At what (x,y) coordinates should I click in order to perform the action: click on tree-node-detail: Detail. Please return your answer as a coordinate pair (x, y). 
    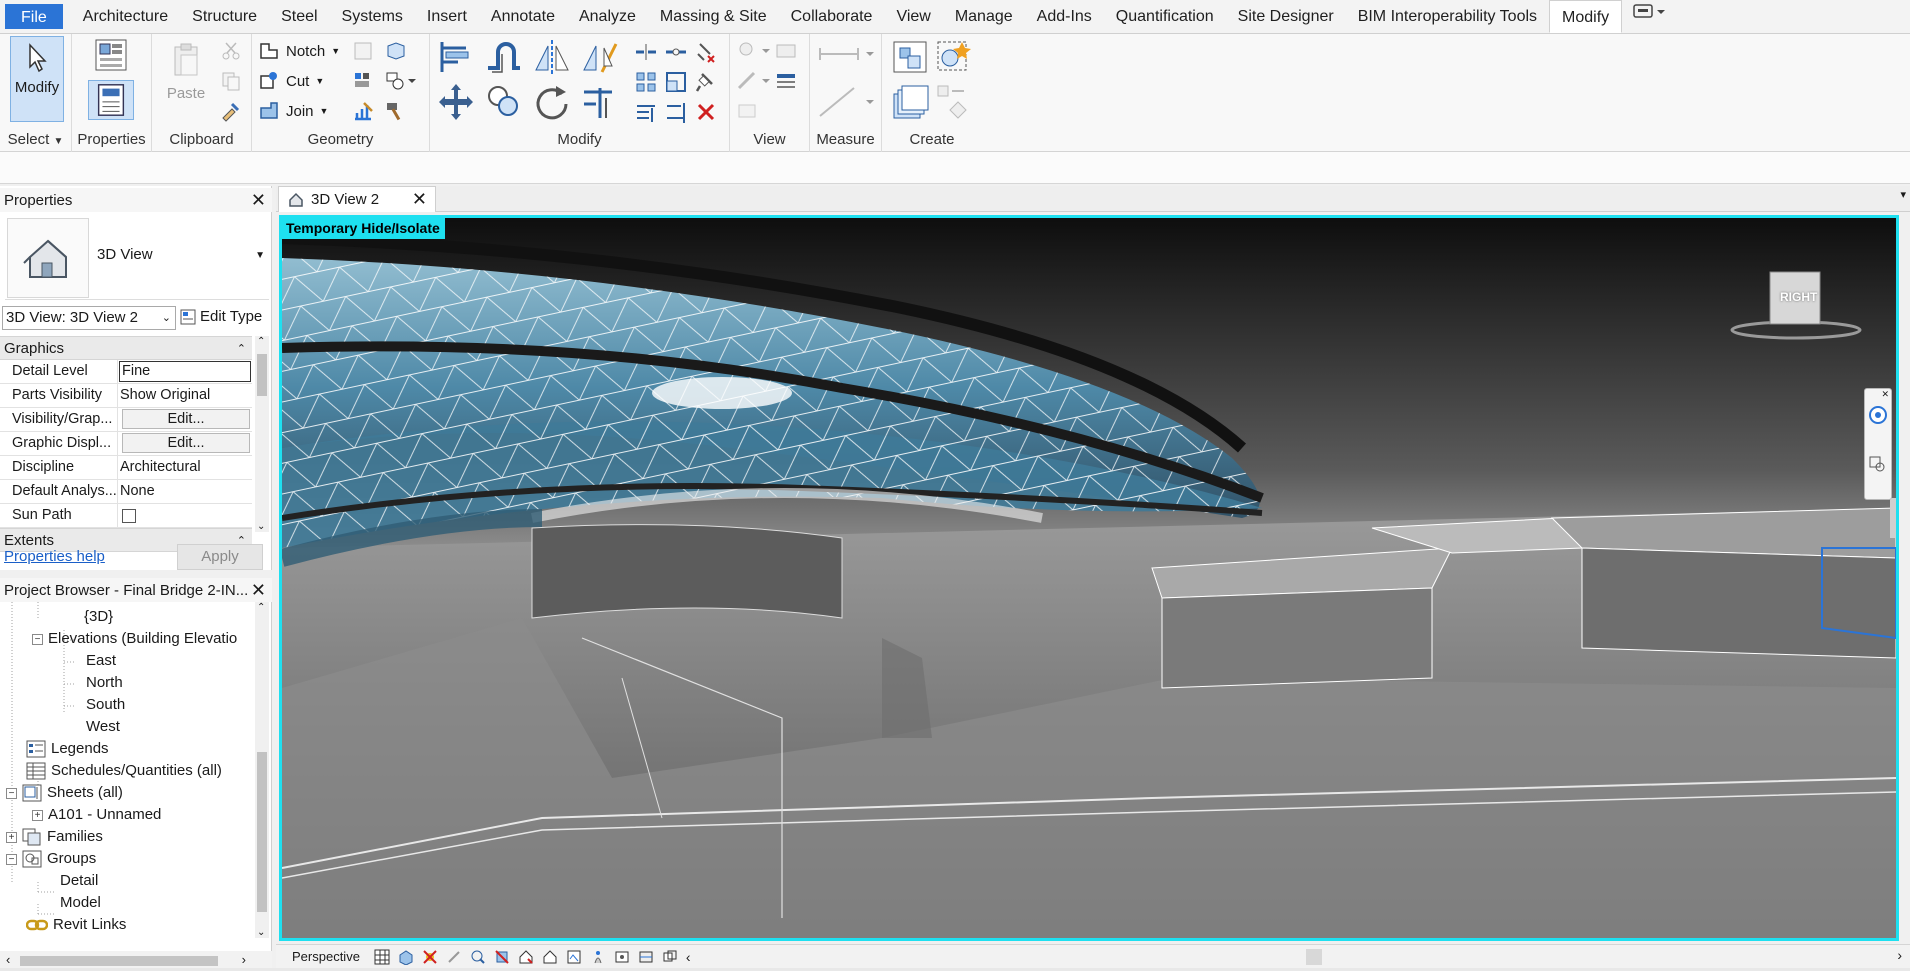
    Looking at the image, I should click on (79, 881).